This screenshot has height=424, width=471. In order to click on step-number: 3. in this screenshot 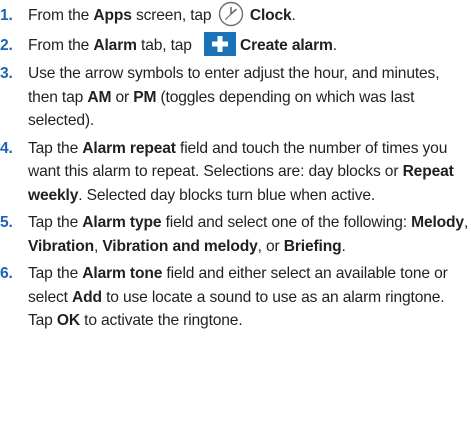, I will do `click(6, 73)`.